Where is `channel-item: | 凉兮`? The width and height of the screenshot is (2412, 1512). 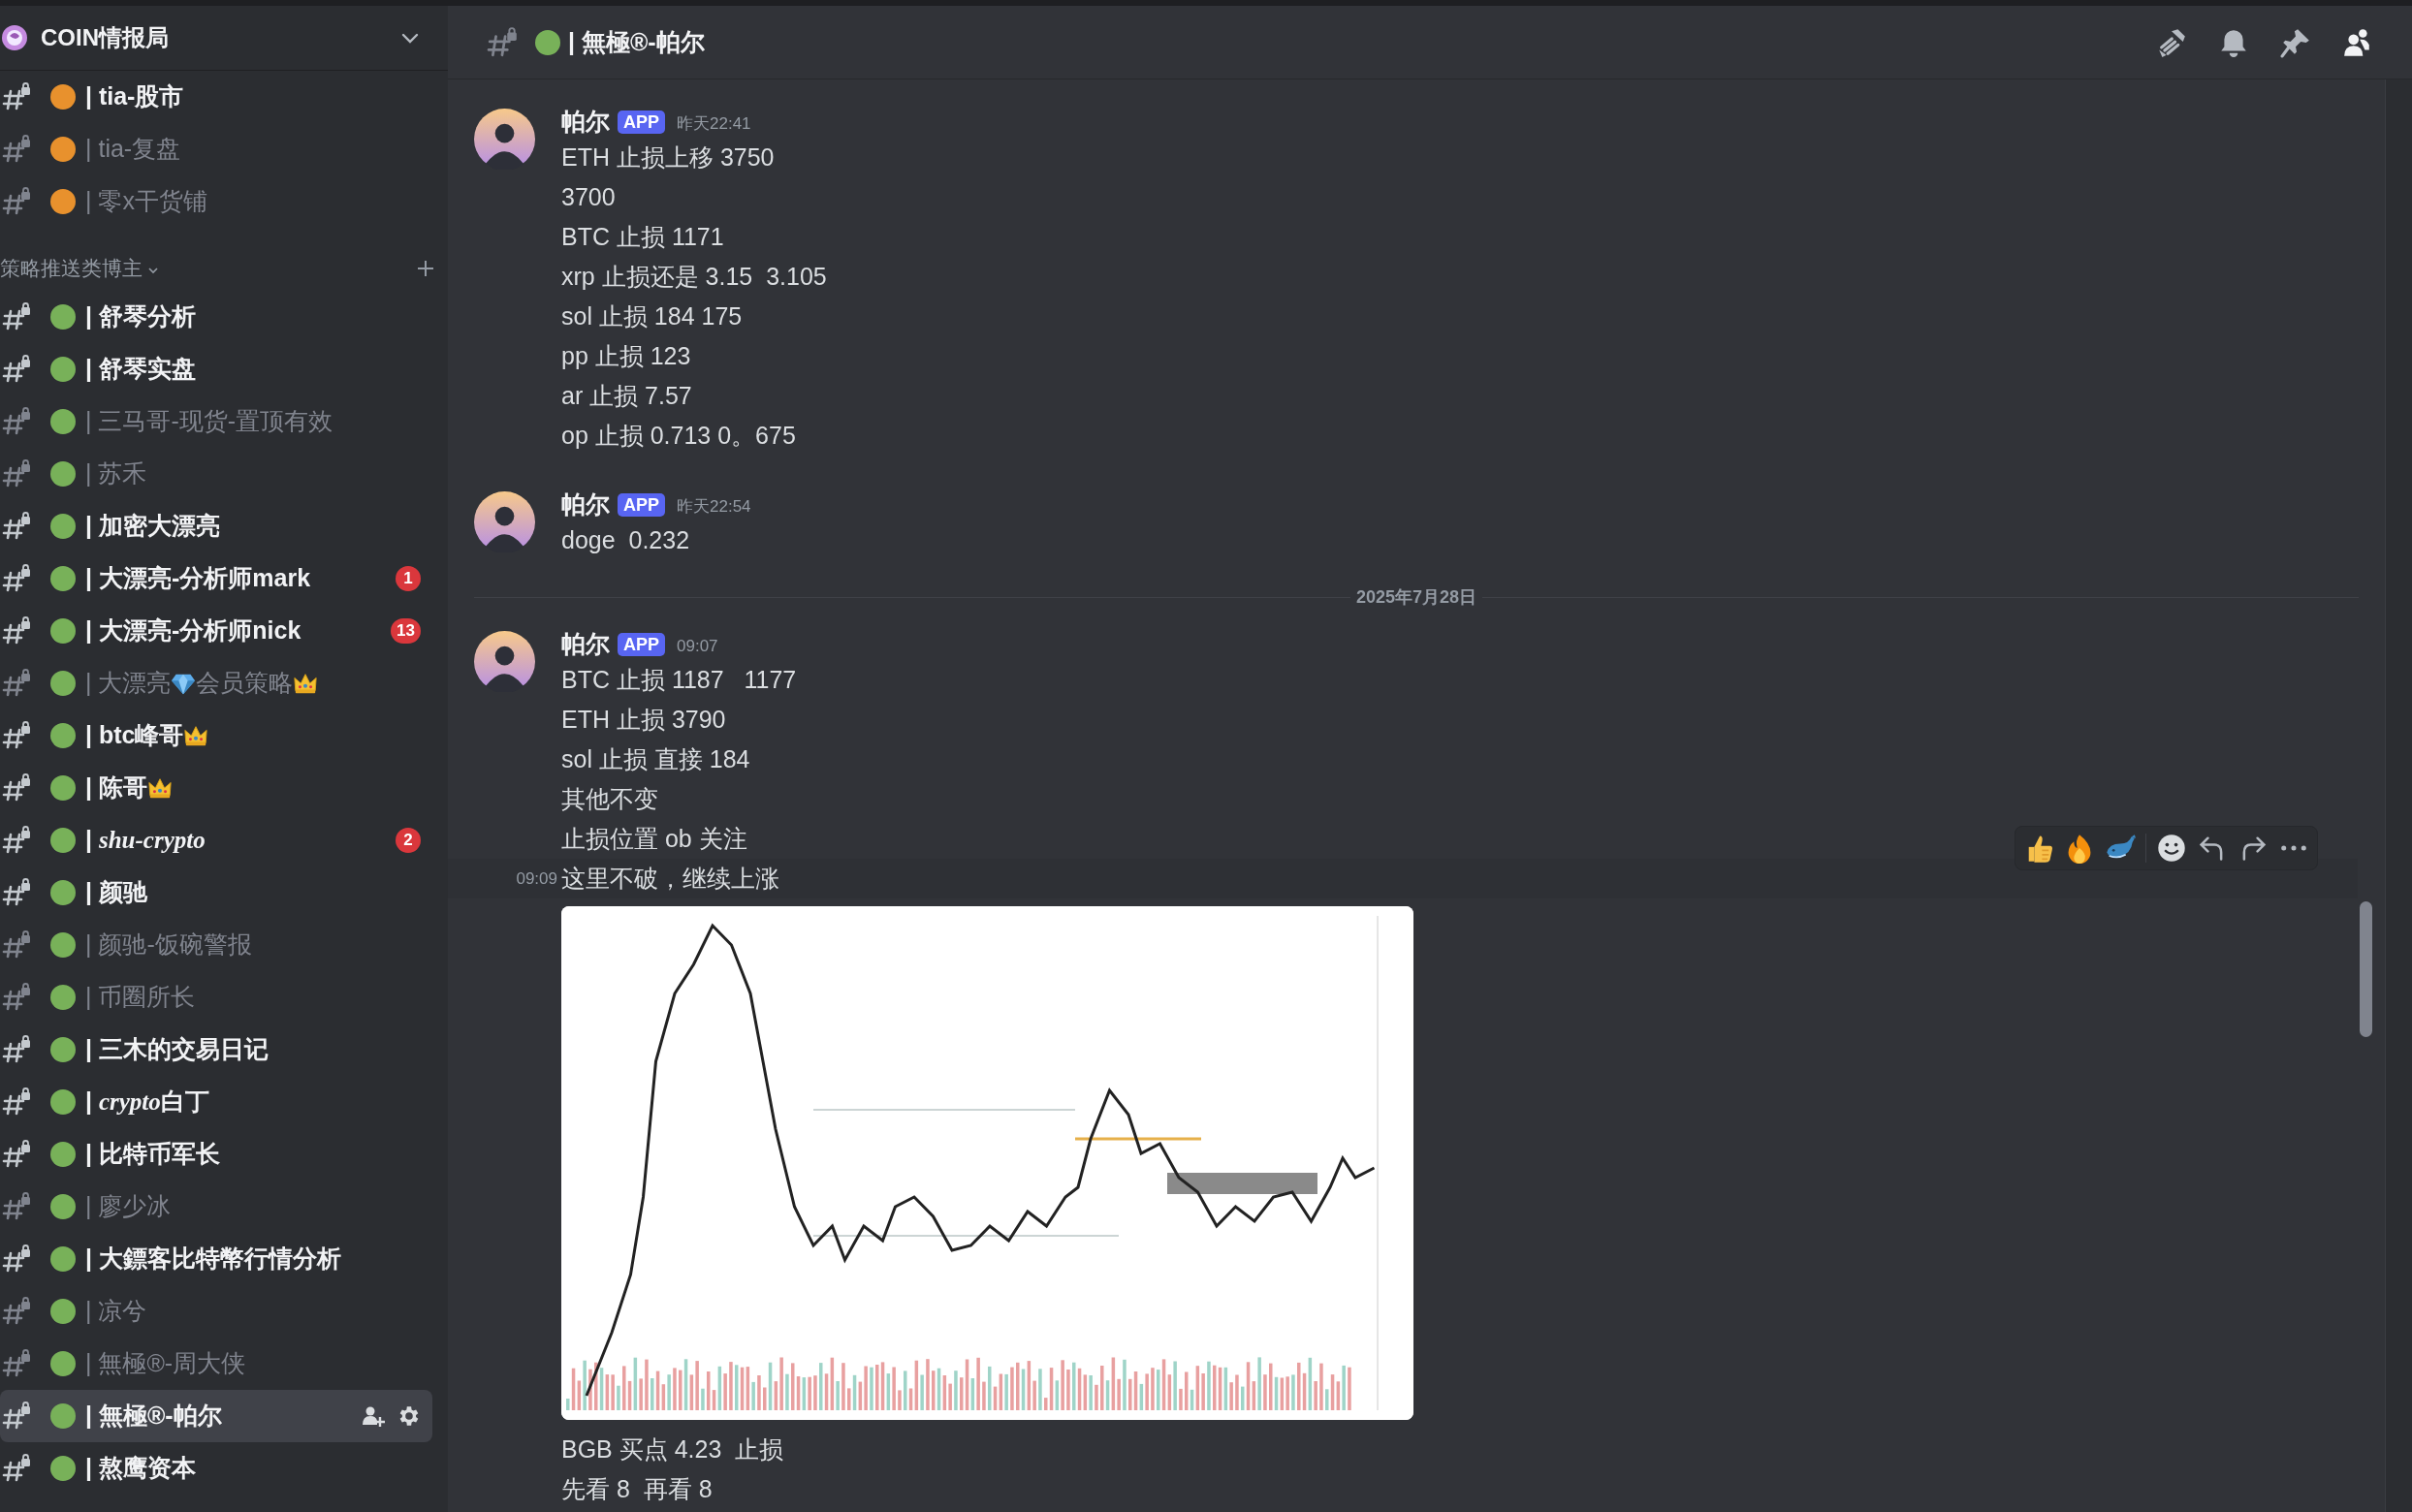 channel-item: | 凉兮 is located at coordinates (216, 1311).